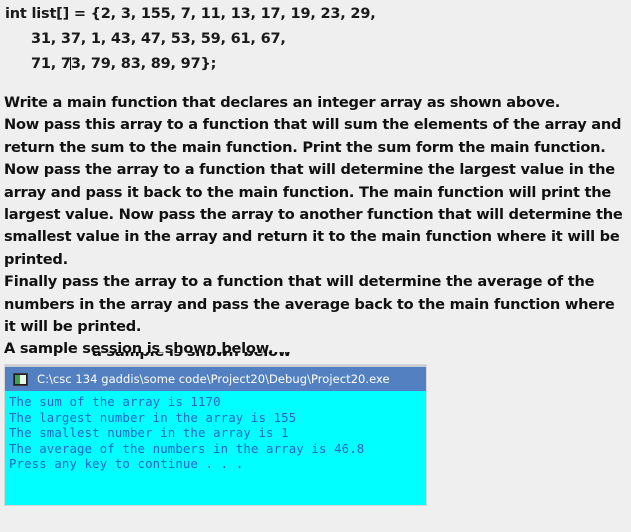 This screenshot has height=532, width=631. Describe the element at coordinates (315, 64) in the screenshot. I see `code-line-with-caret: 71, 73, 79, 83, 89, 97};` at that location.